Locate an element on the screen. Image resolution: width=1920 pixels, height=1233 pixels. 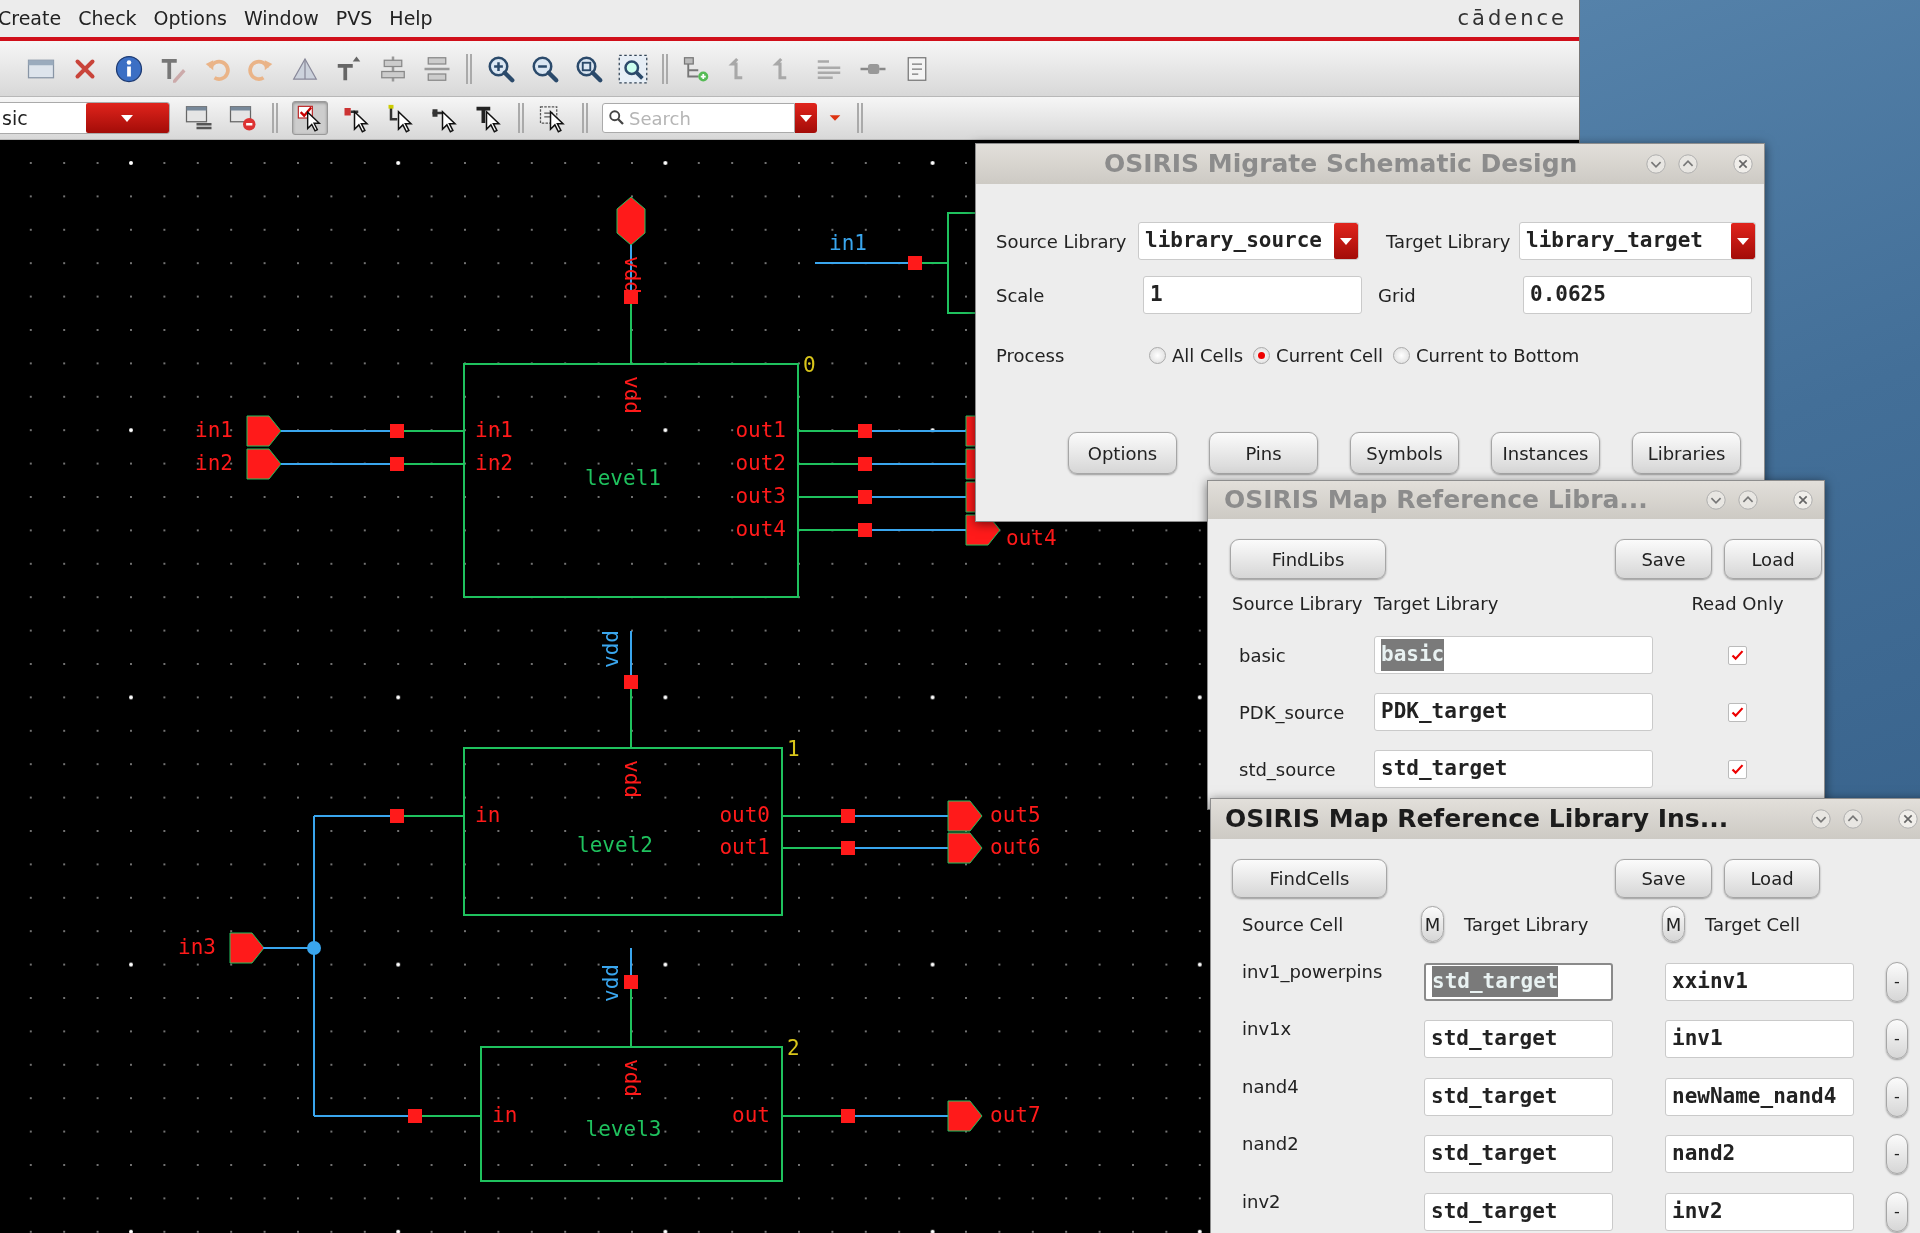
net-label: vdd is located at coordinates (611, 649).